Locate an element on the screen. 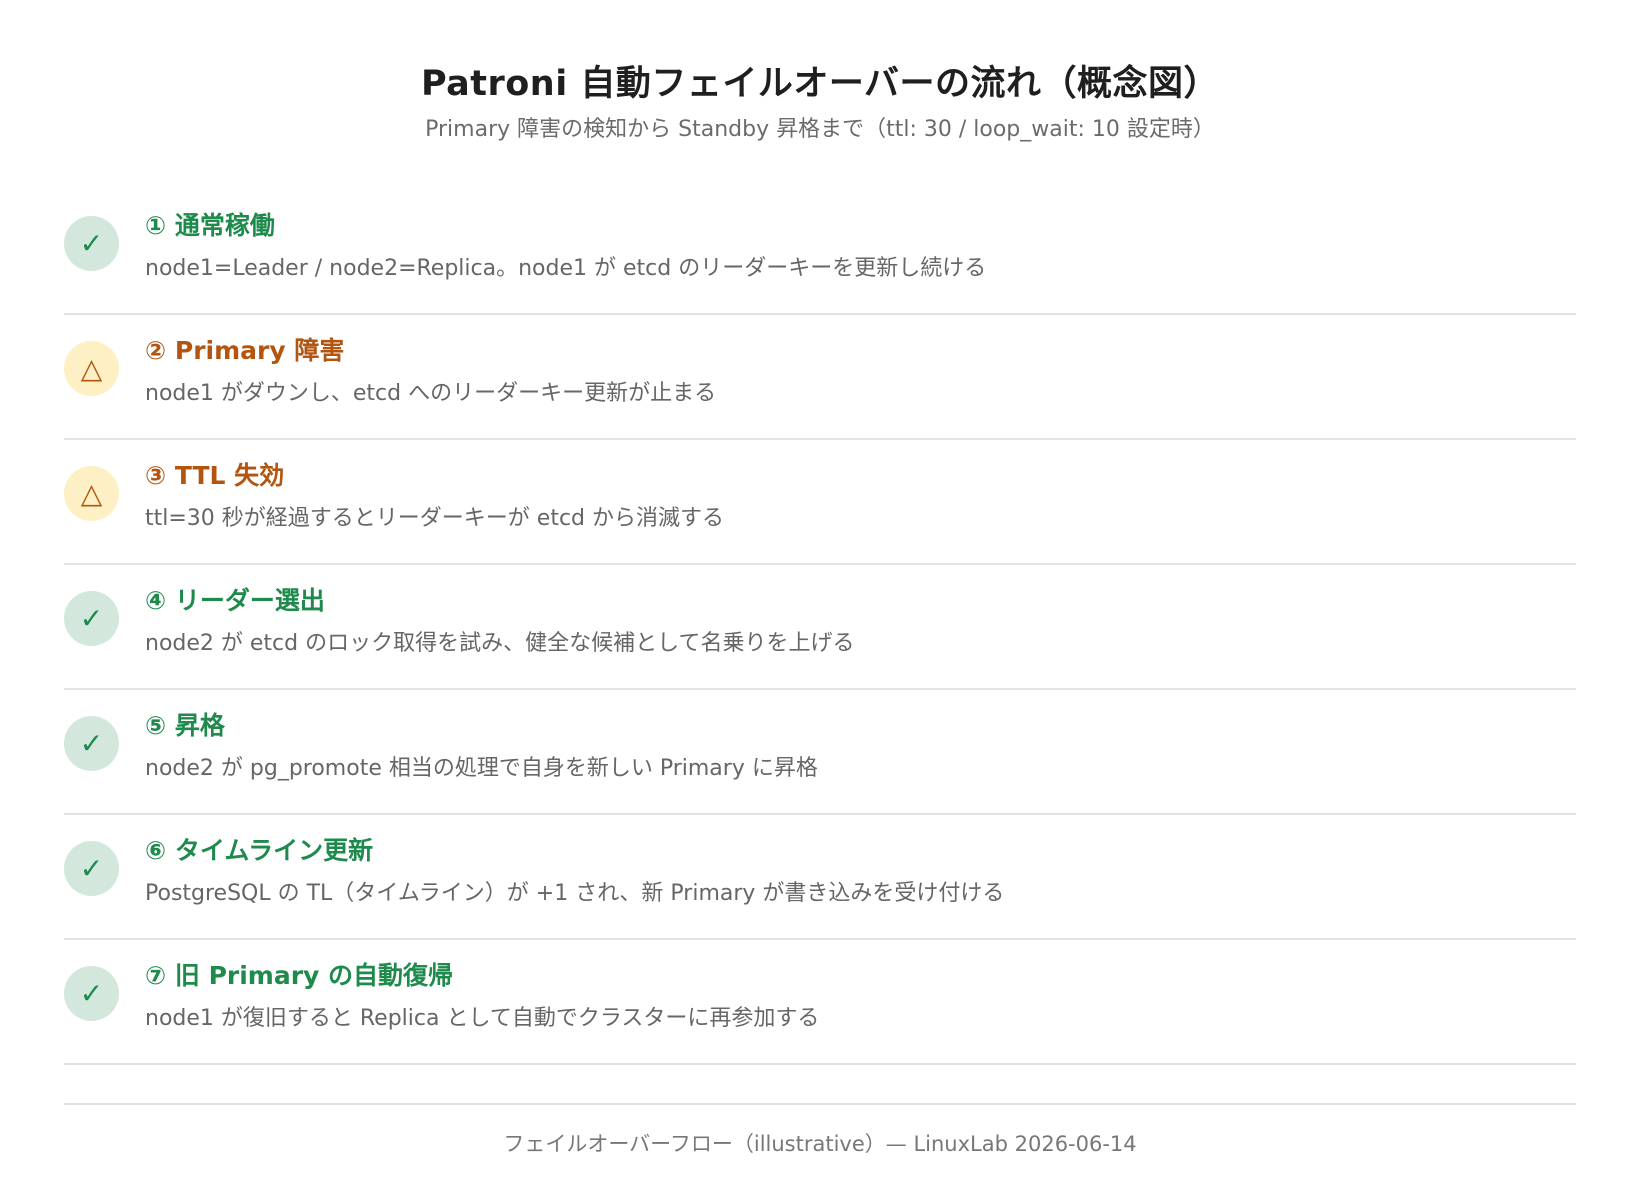  step-title: ④ リーダー選出 is located at coordinates (235, 600).